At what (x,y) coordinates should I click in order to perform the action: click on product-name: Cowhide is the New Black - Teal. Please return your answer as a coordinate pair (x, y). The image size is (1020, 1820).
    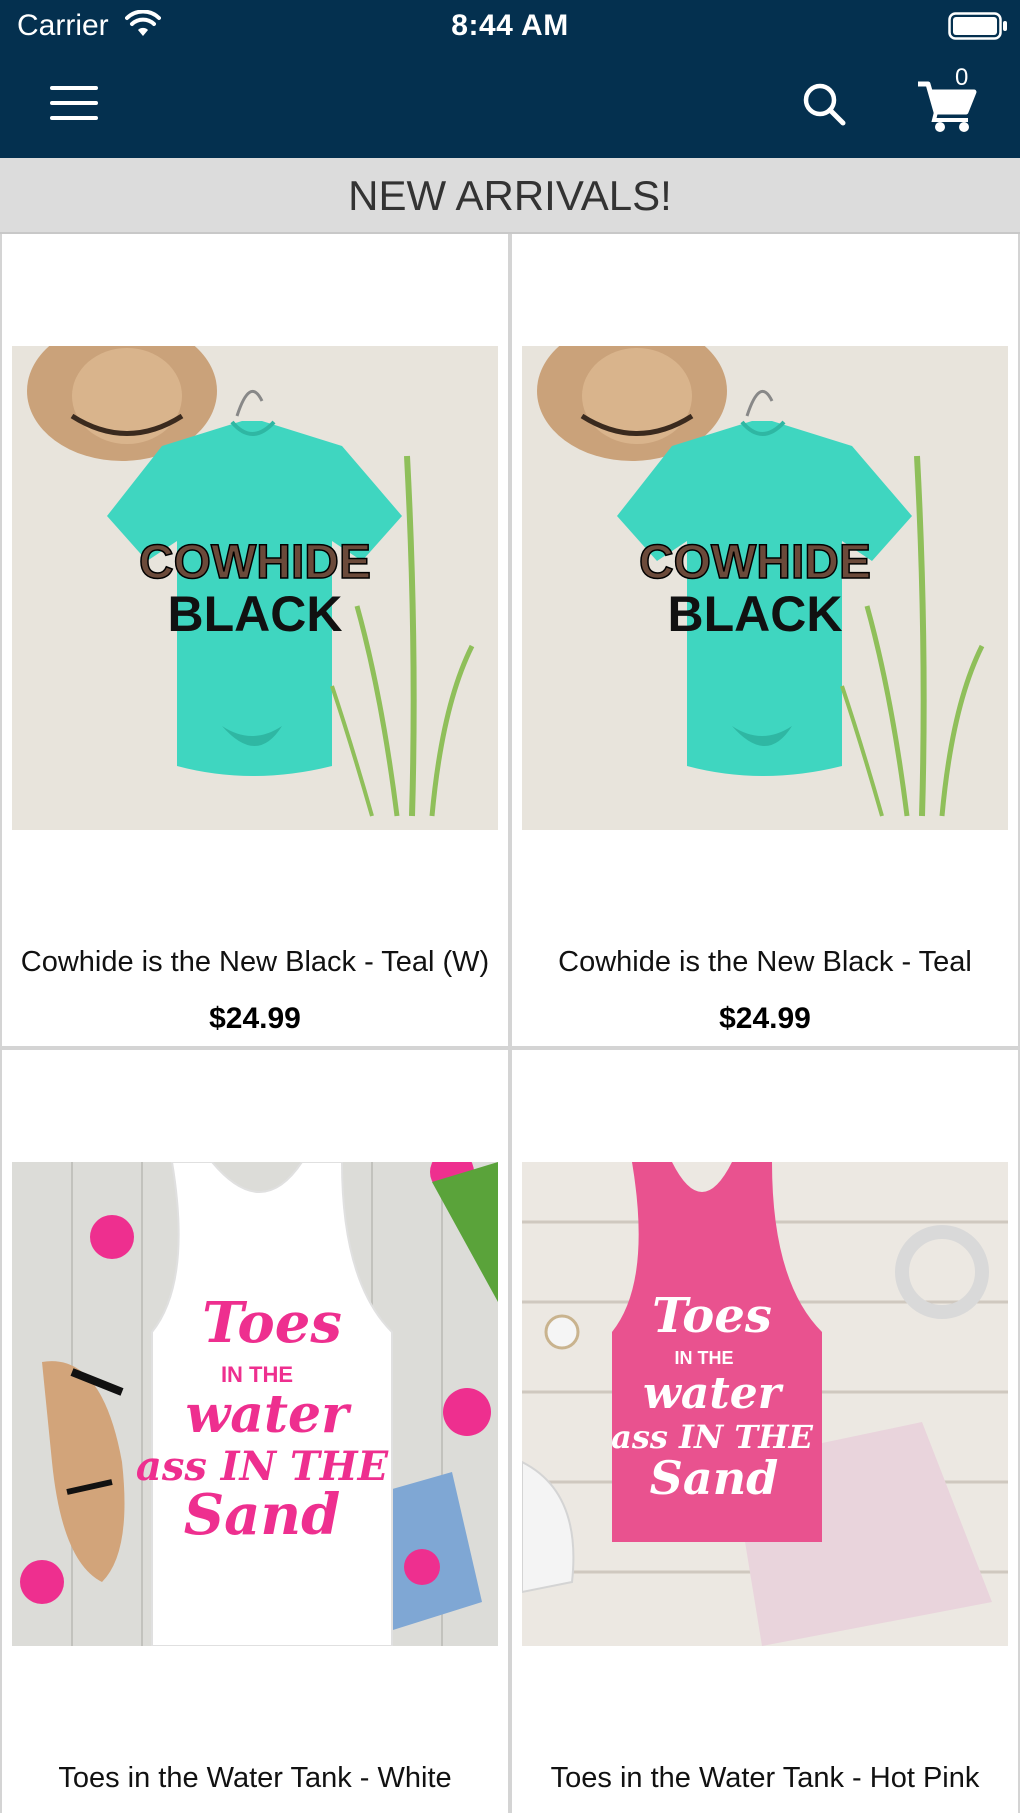
    Looking at the image, I should click on (765, 962).